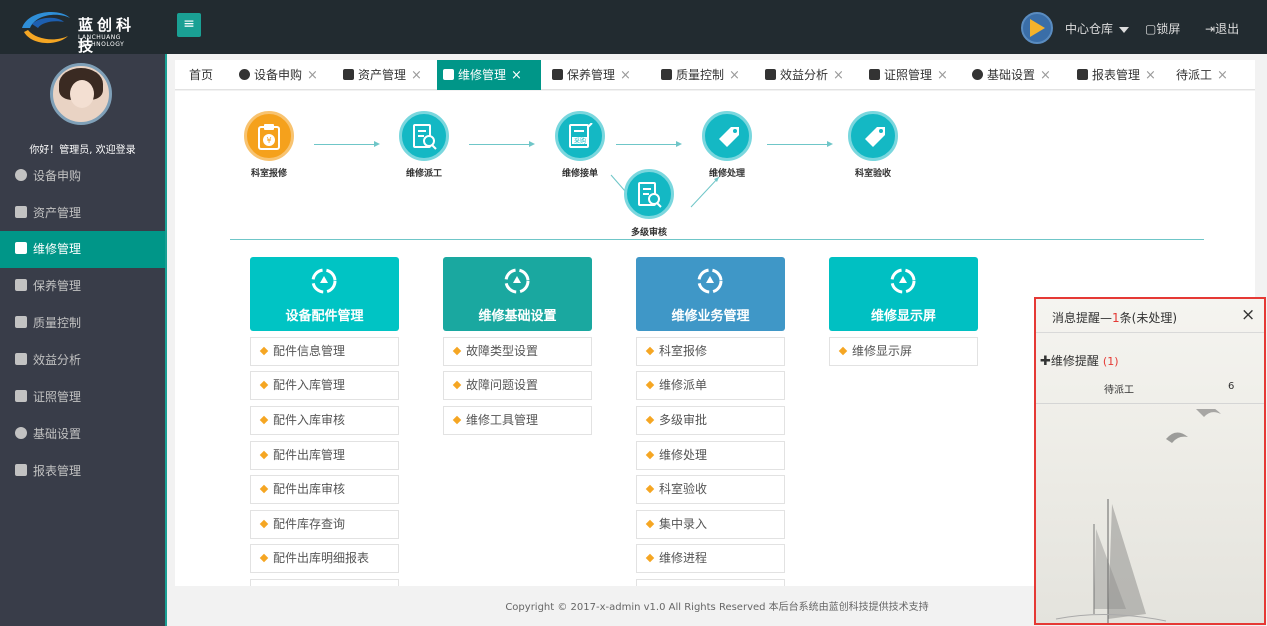 The height and width of the screenshot is (626, 1267). Describe the element at coordinates (21, 396) in the screenshot. I see `certificate-icon` at that location.